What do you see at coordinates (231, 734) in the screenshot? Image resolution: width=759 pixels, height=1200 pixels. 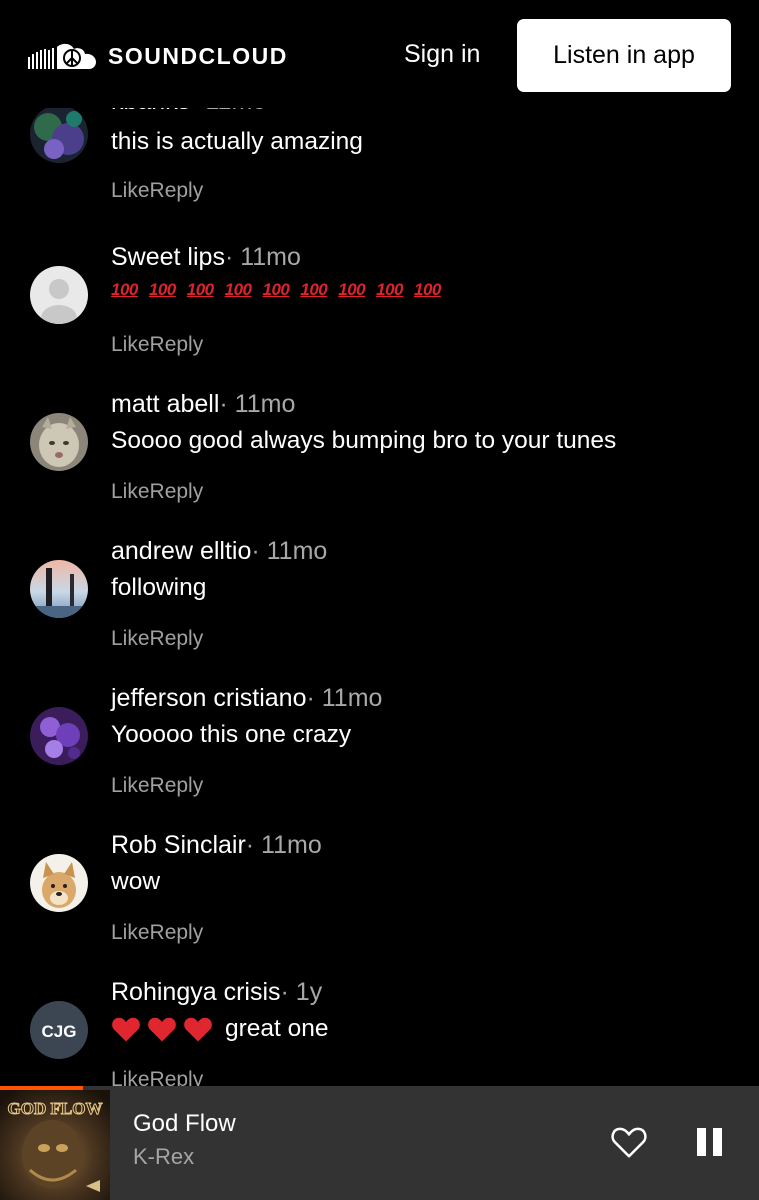 I see `comment-text: Yooooo this one crazy` at bounding box center [231, 734].